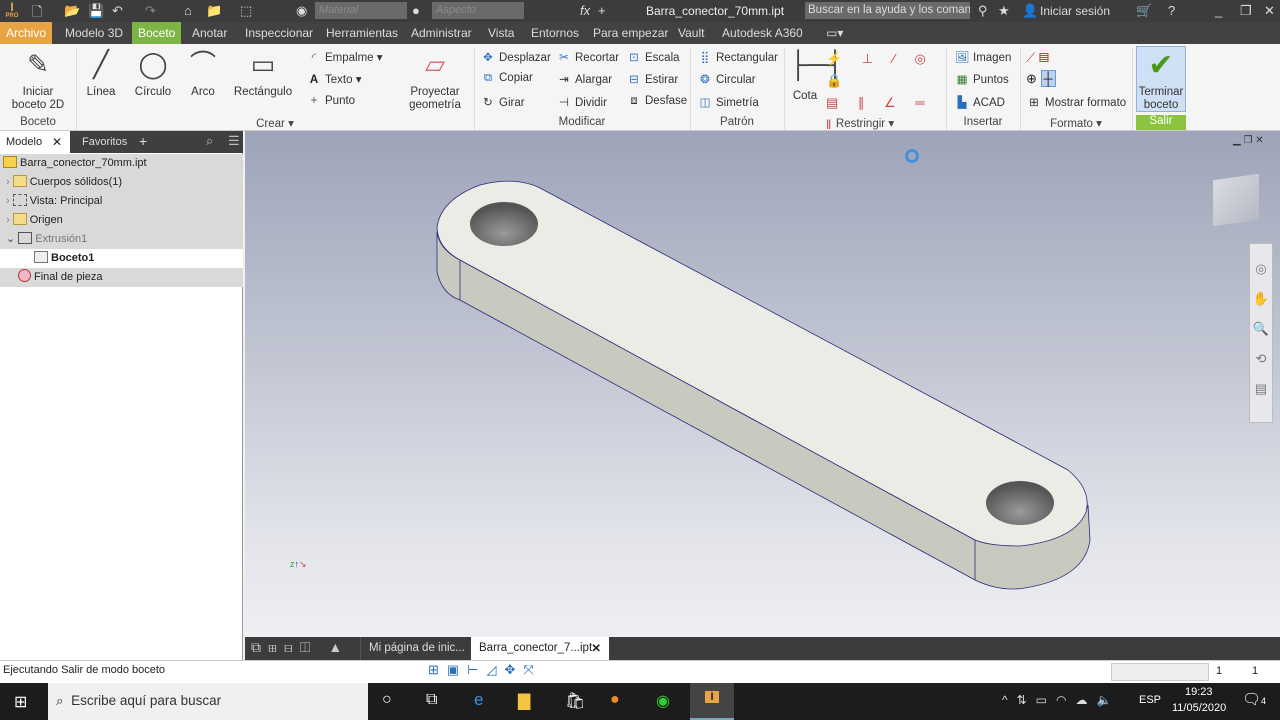  Describe the element at coordinates (431, 700) in the screenshot. I see `task-view-icon: ⧉` at that location.